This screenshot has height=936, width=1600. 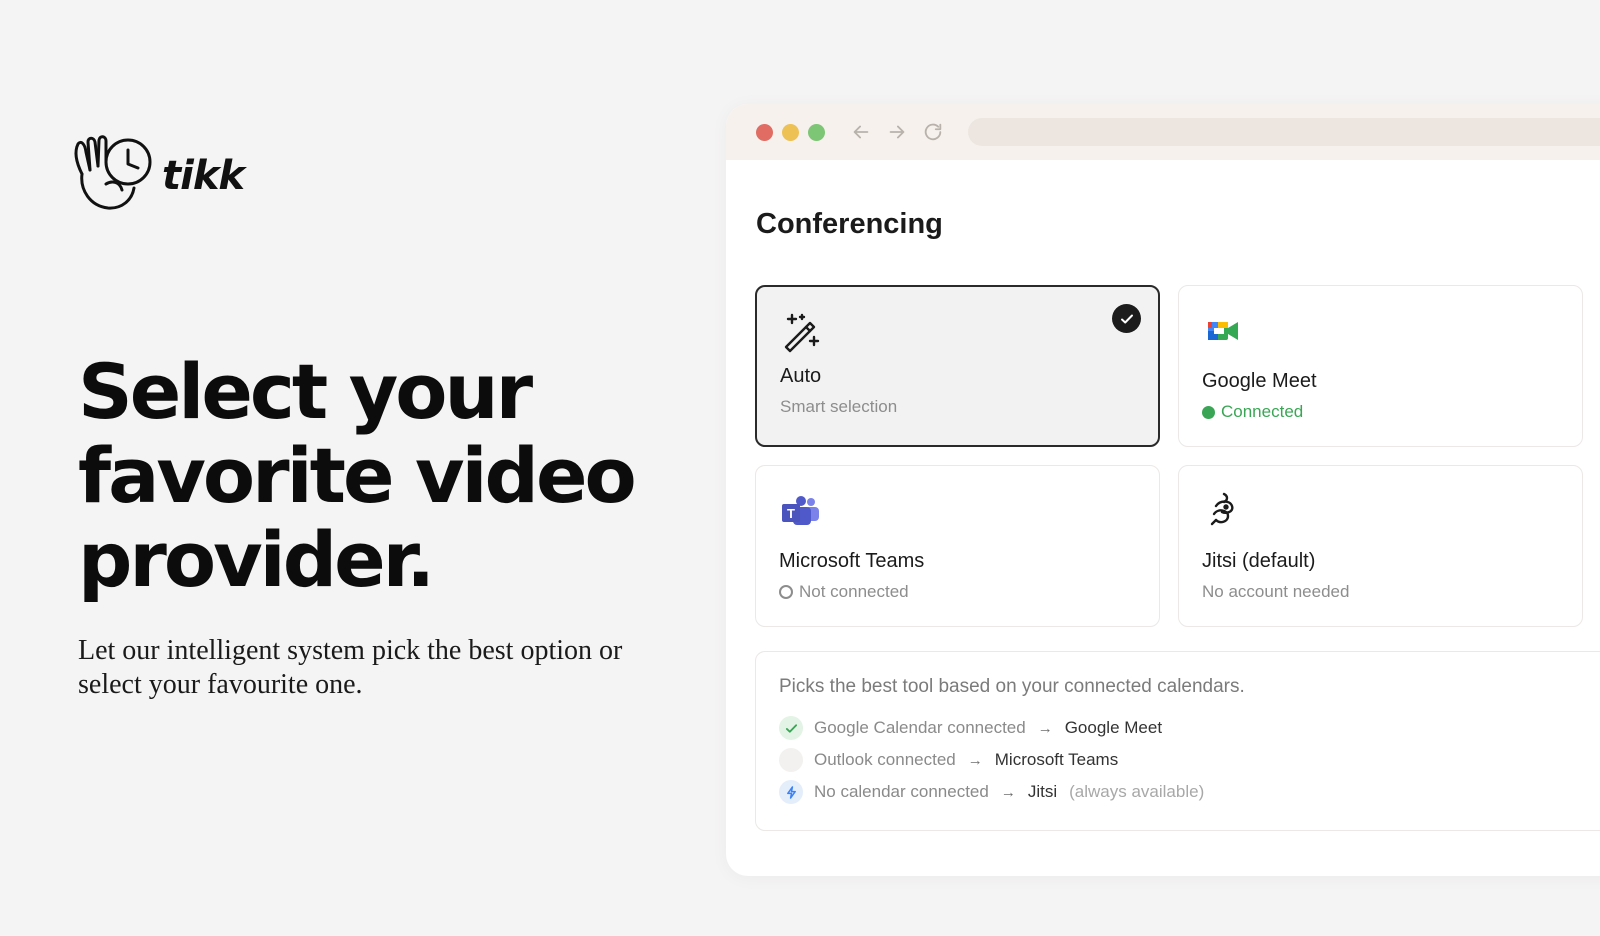 I want to click on option-status: Connected, so click(x=1252, y=412).